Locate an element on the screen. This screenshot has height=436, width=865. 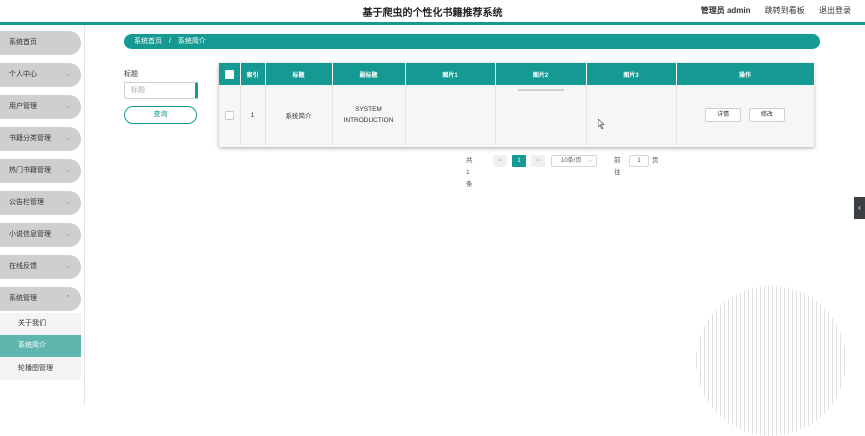
sidebar-item-feedback: 在线反馈 ⌵ is located at coordinates (40, 267).